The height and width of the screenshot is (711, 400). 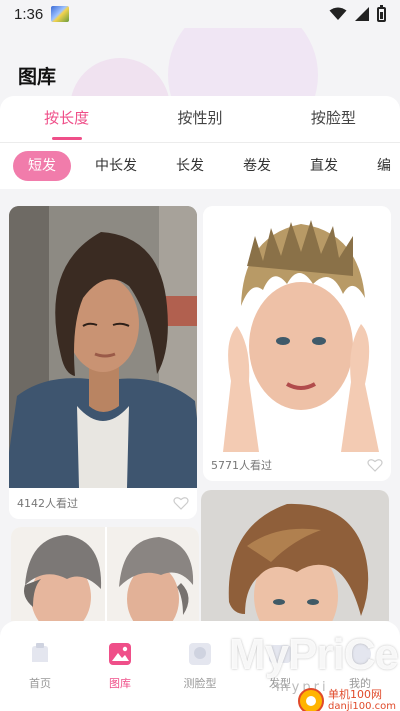 What do you see at coordinates (360, 666) in the screenshot?
I see `nav-profile: 我的` at bounding box center [360, 666].